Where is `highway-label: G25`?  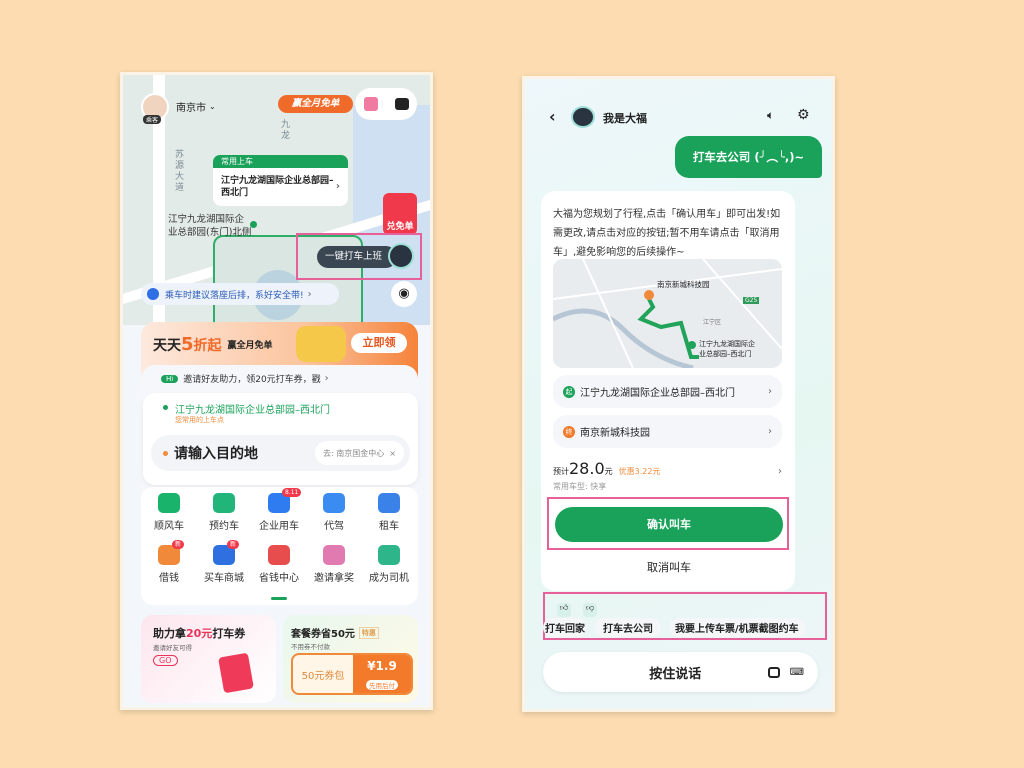
highway-label: G25 is located at coordinates (751, 300).